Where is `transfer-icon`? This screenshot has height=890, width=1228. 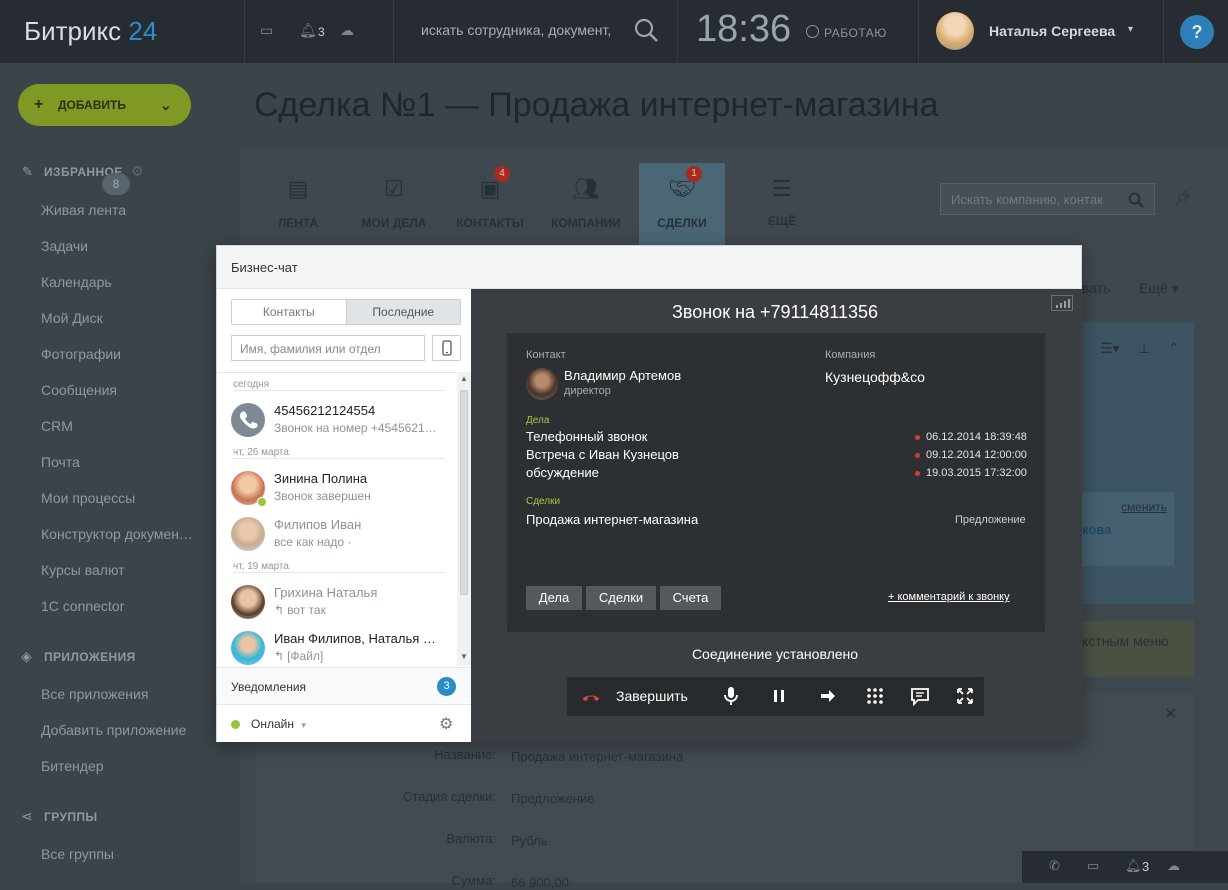
transfer-icon is located at coordinates (828, 696).